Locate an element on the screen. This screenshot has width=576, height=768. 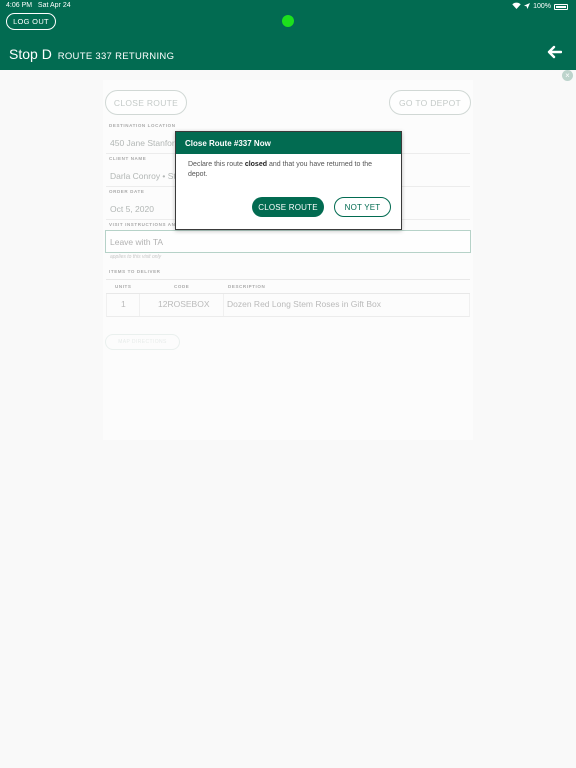
confirm-close-route-button: CLOSE ROUTE is located at coordinates (288, 207).